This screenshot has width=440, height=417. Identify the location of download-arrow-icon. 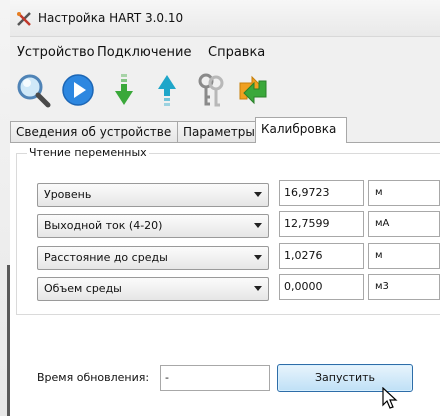
(124, 89).